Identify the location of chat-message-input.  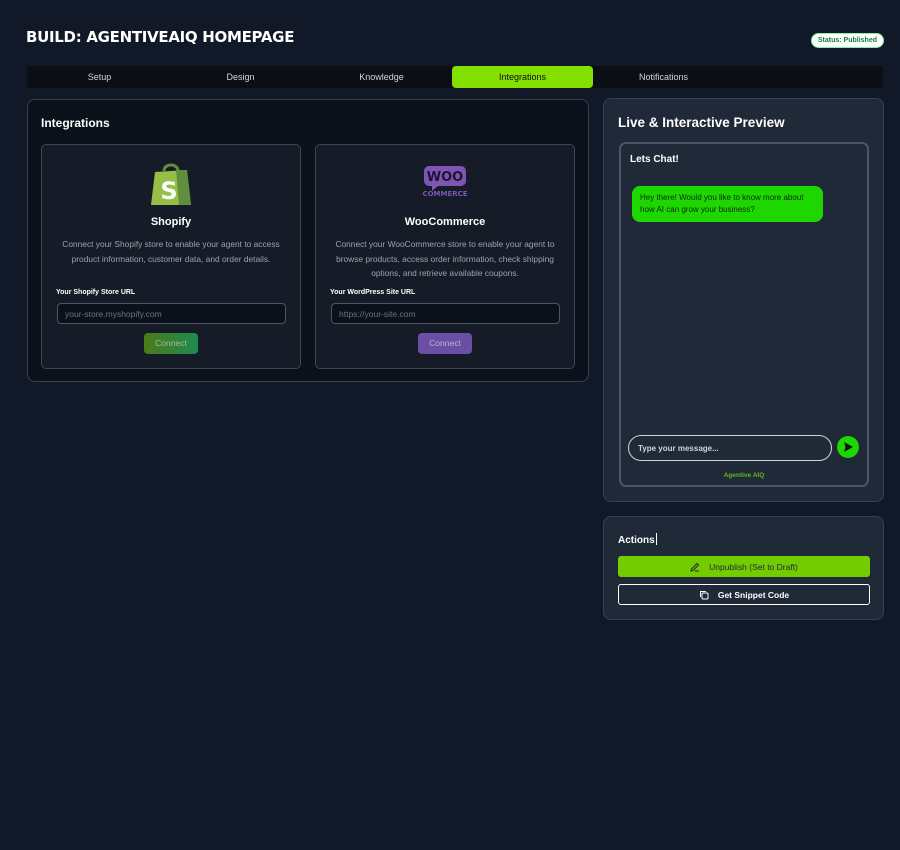
(730, 448).